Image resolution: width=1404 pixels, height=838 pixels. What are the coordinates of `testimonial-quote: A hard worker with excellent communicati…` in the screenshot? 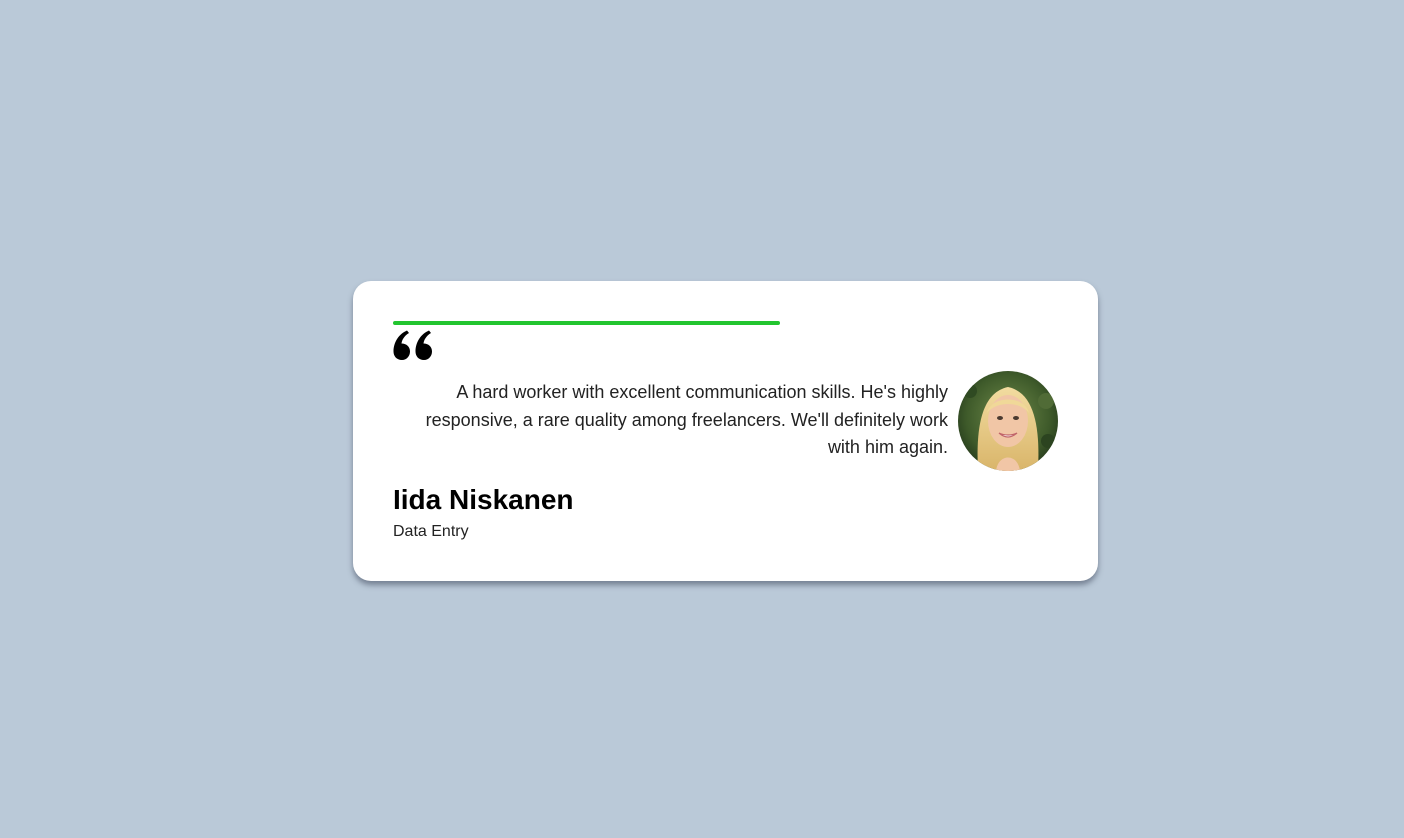 It's located at (686, 419).